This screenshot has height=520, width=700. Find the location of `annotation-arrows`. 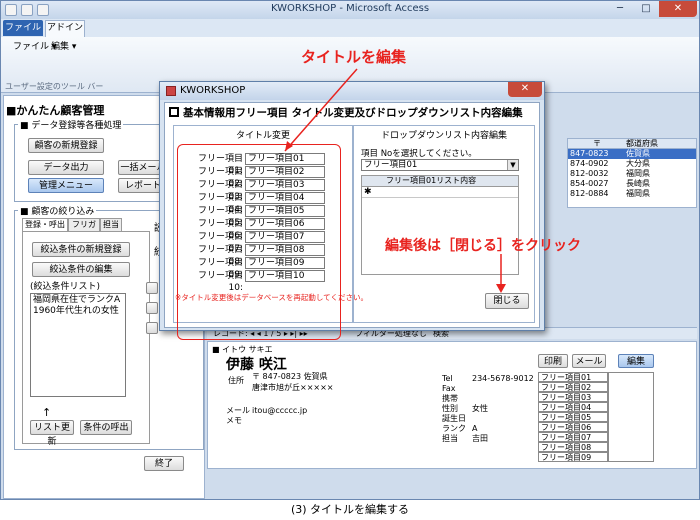

annotation-arrows is located at coordinates (395, 180).